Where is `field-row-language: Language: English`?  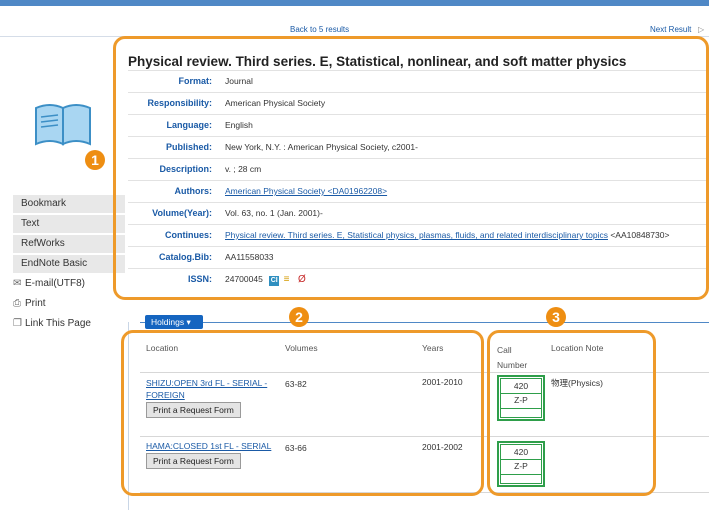 field-row-language: Language: English is located at coordinates (418, 125).